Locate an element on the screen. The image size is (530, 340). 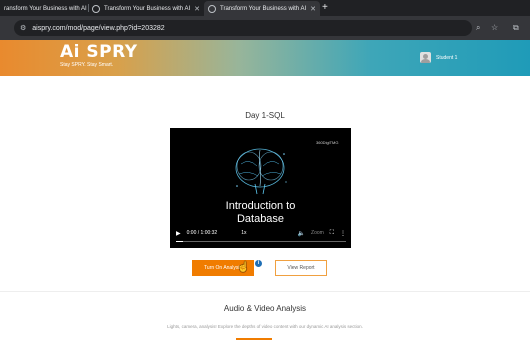
logo-tagline: Stay SPRY. Stay Smart. is located at coordinates (87, 65).